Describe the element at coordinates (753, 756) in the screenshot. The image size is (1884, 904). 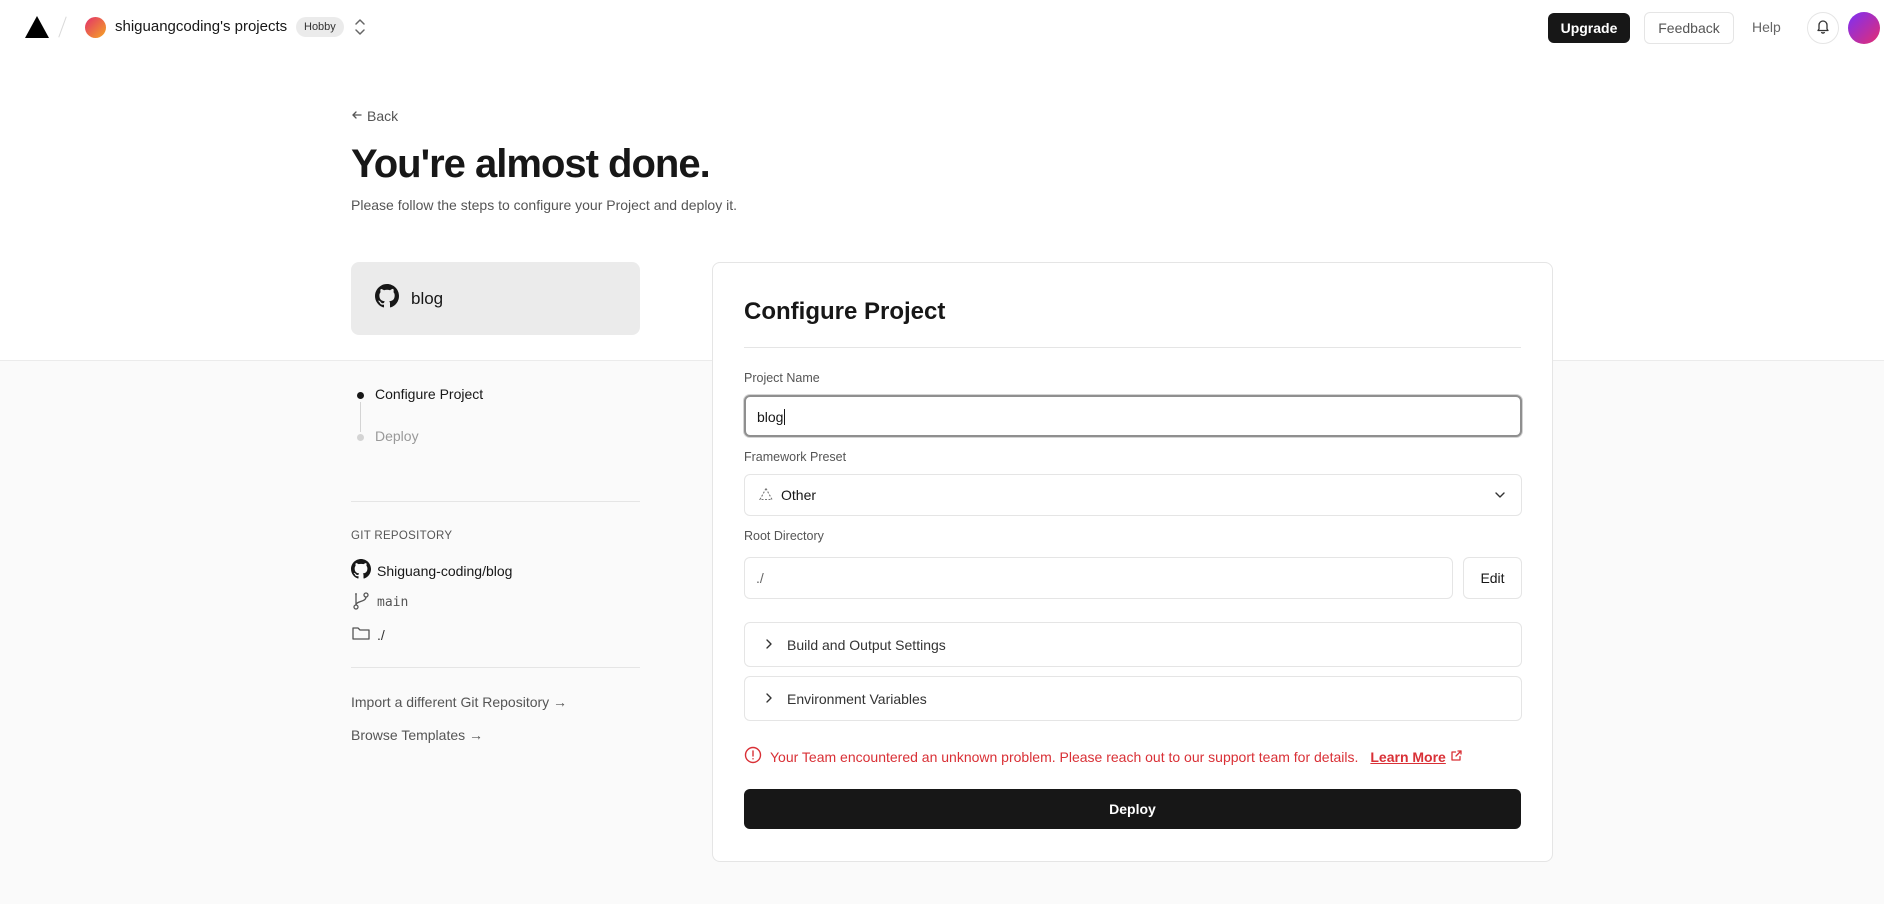
I see `alert-circle-icon` at that location.